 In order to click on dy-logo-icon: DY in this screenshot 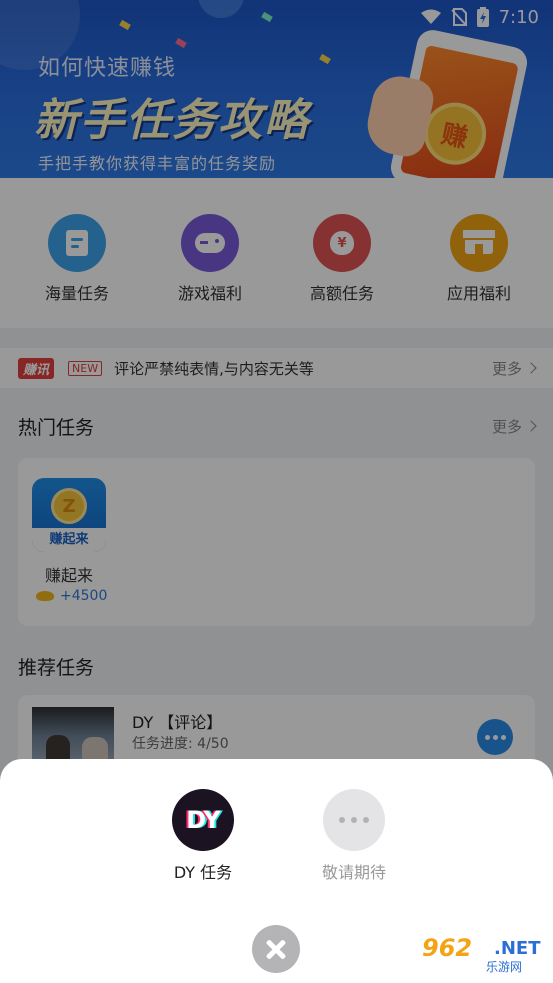, I will do `click(203, 820)`.